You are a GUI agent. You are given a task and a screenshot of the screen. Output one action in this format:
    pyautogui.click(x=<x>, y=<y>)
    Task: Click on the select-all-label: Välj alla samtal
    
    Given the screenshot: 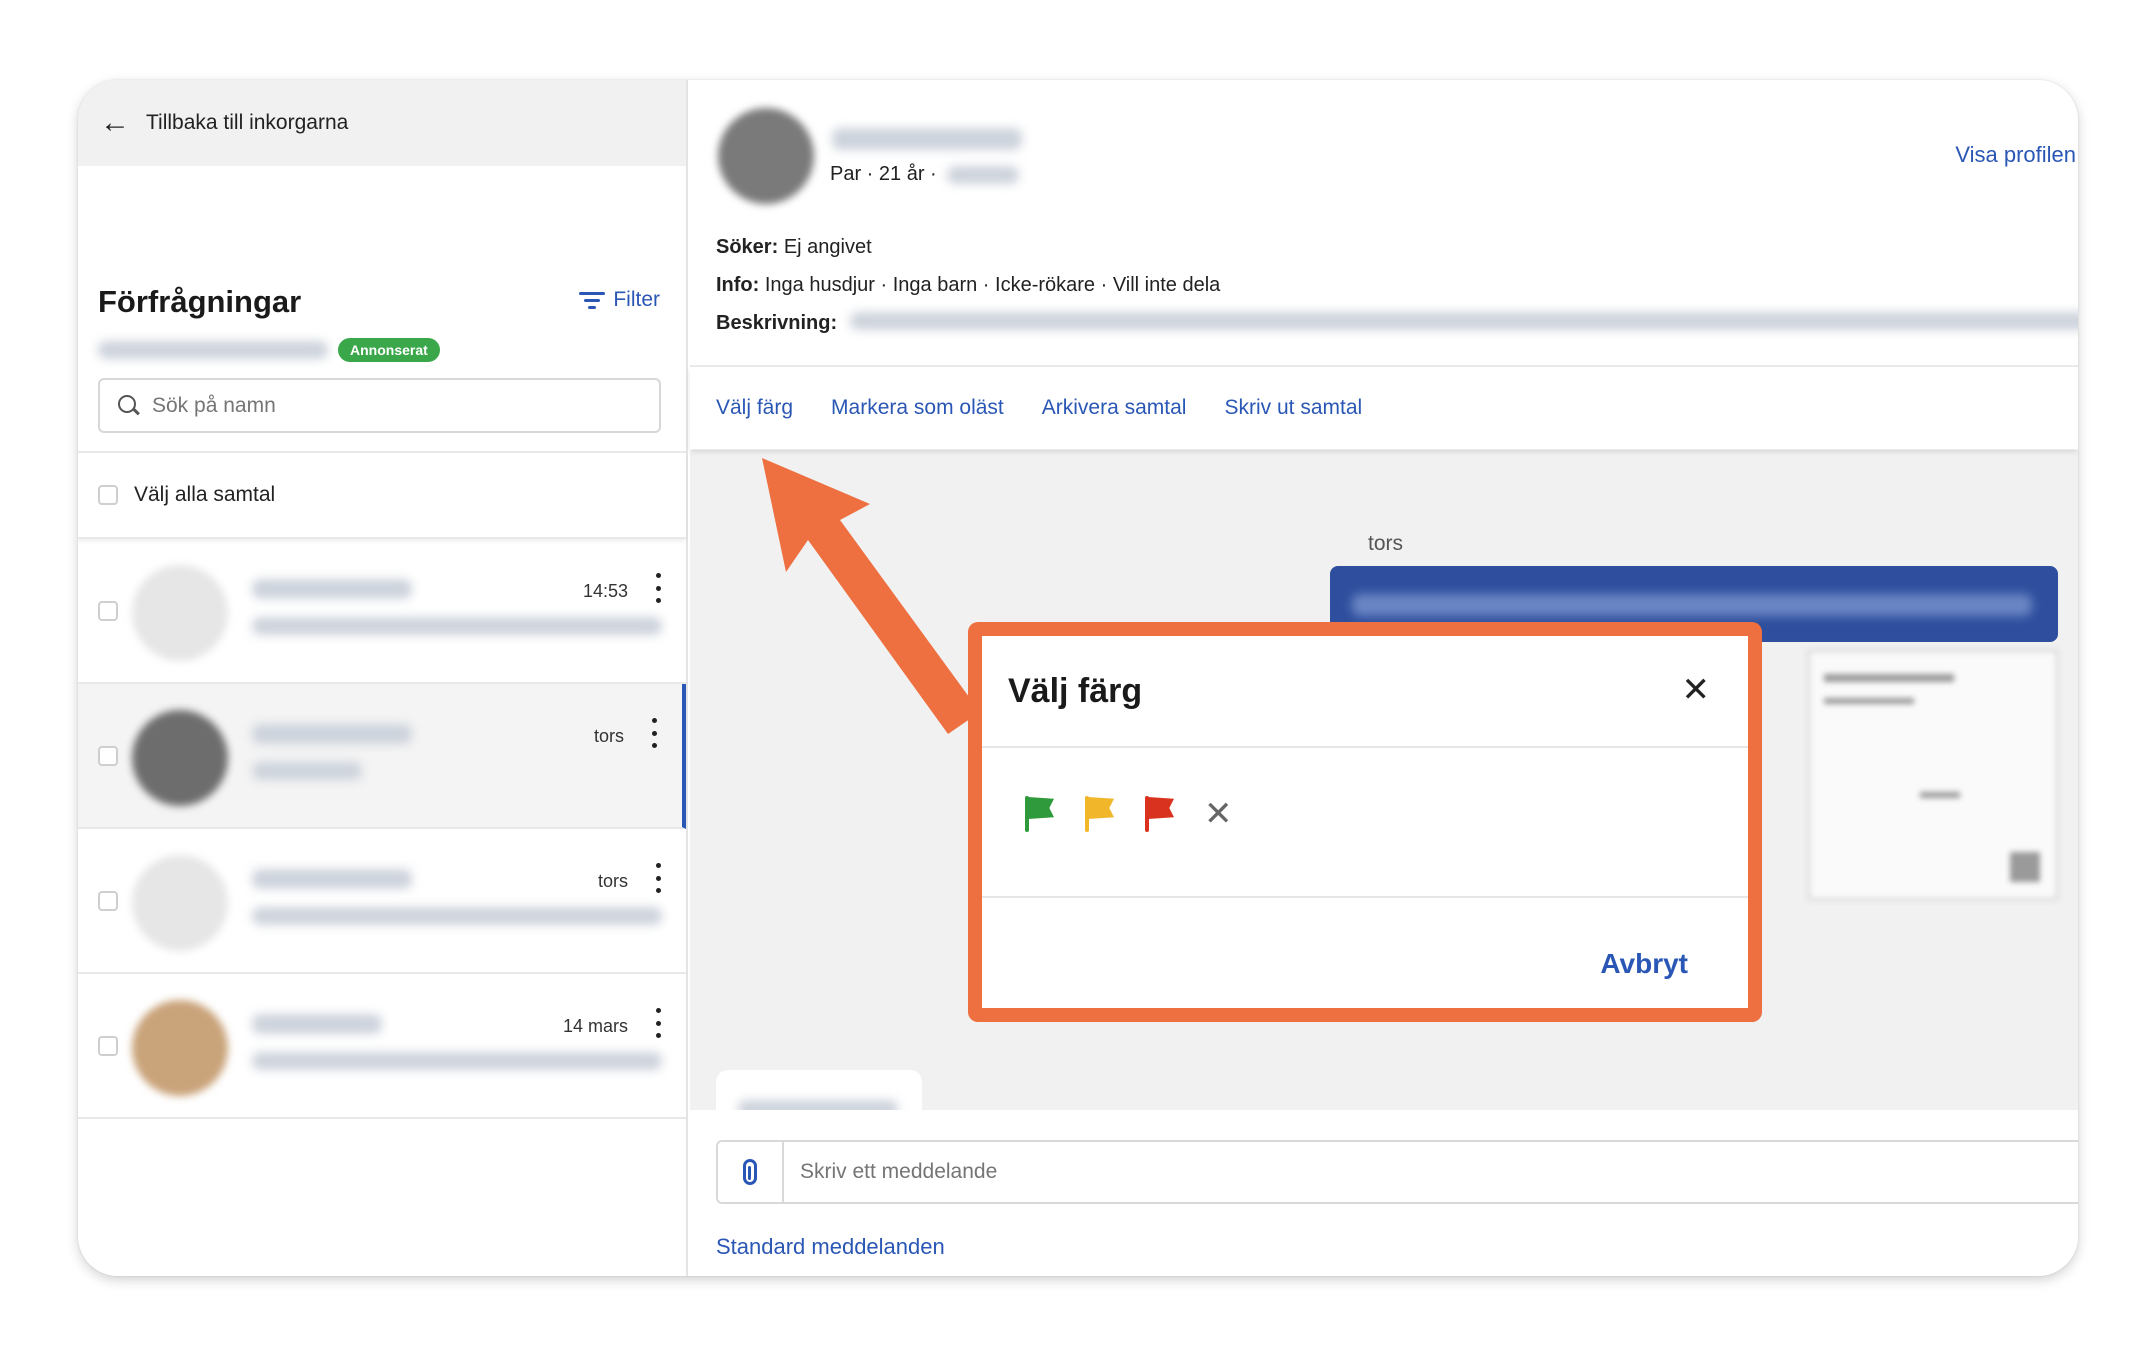 What is the action you would take?
    pyautogui.click(x=205, y=494)
    